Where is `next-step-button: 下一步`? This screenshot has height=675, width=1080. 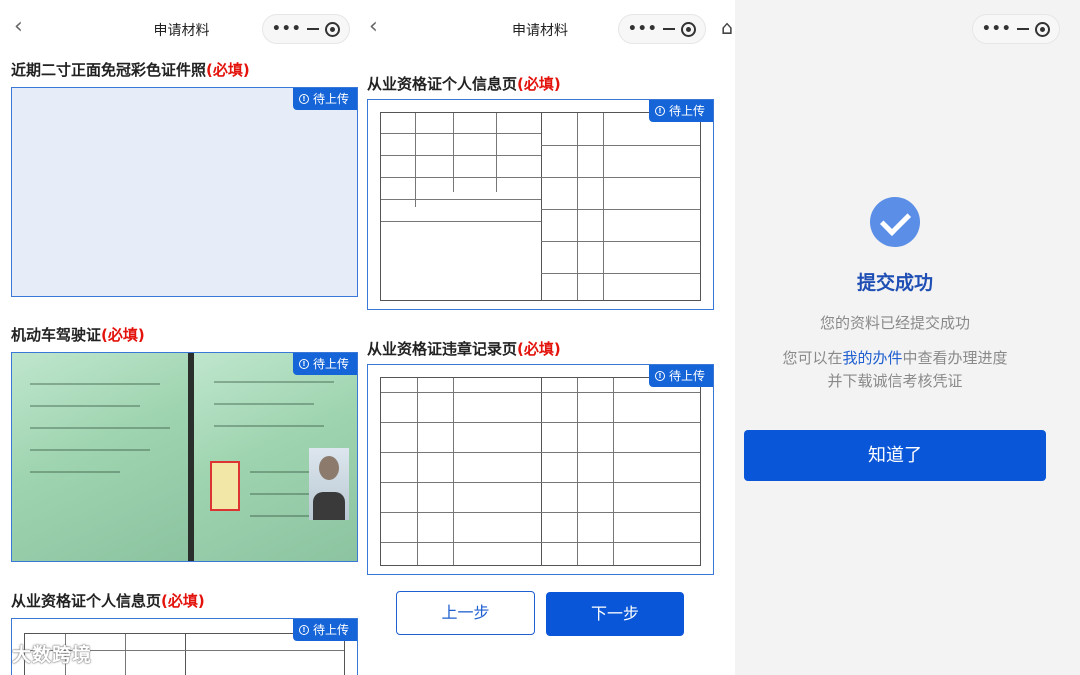 next-step-button: 下一步 is located at coordinates (615, 614).